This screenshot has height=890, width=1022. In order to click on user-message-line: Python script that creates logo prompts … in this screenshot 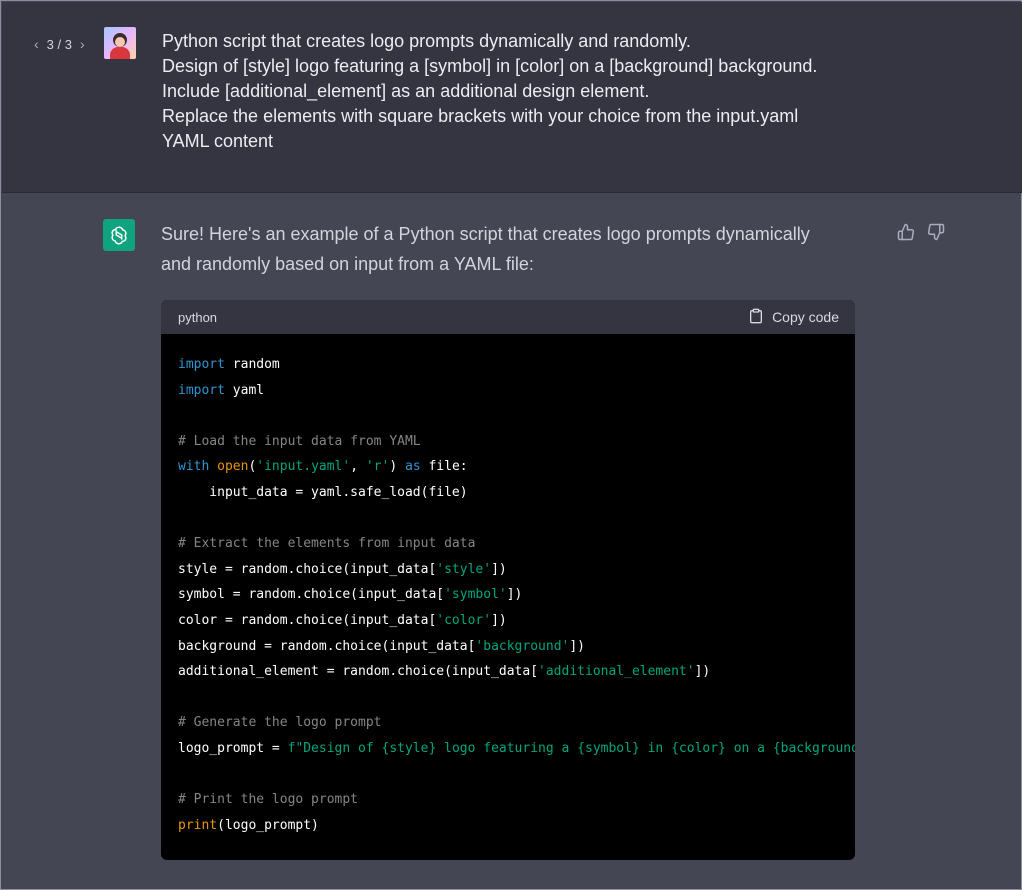, I will do `click(426, 41)`.